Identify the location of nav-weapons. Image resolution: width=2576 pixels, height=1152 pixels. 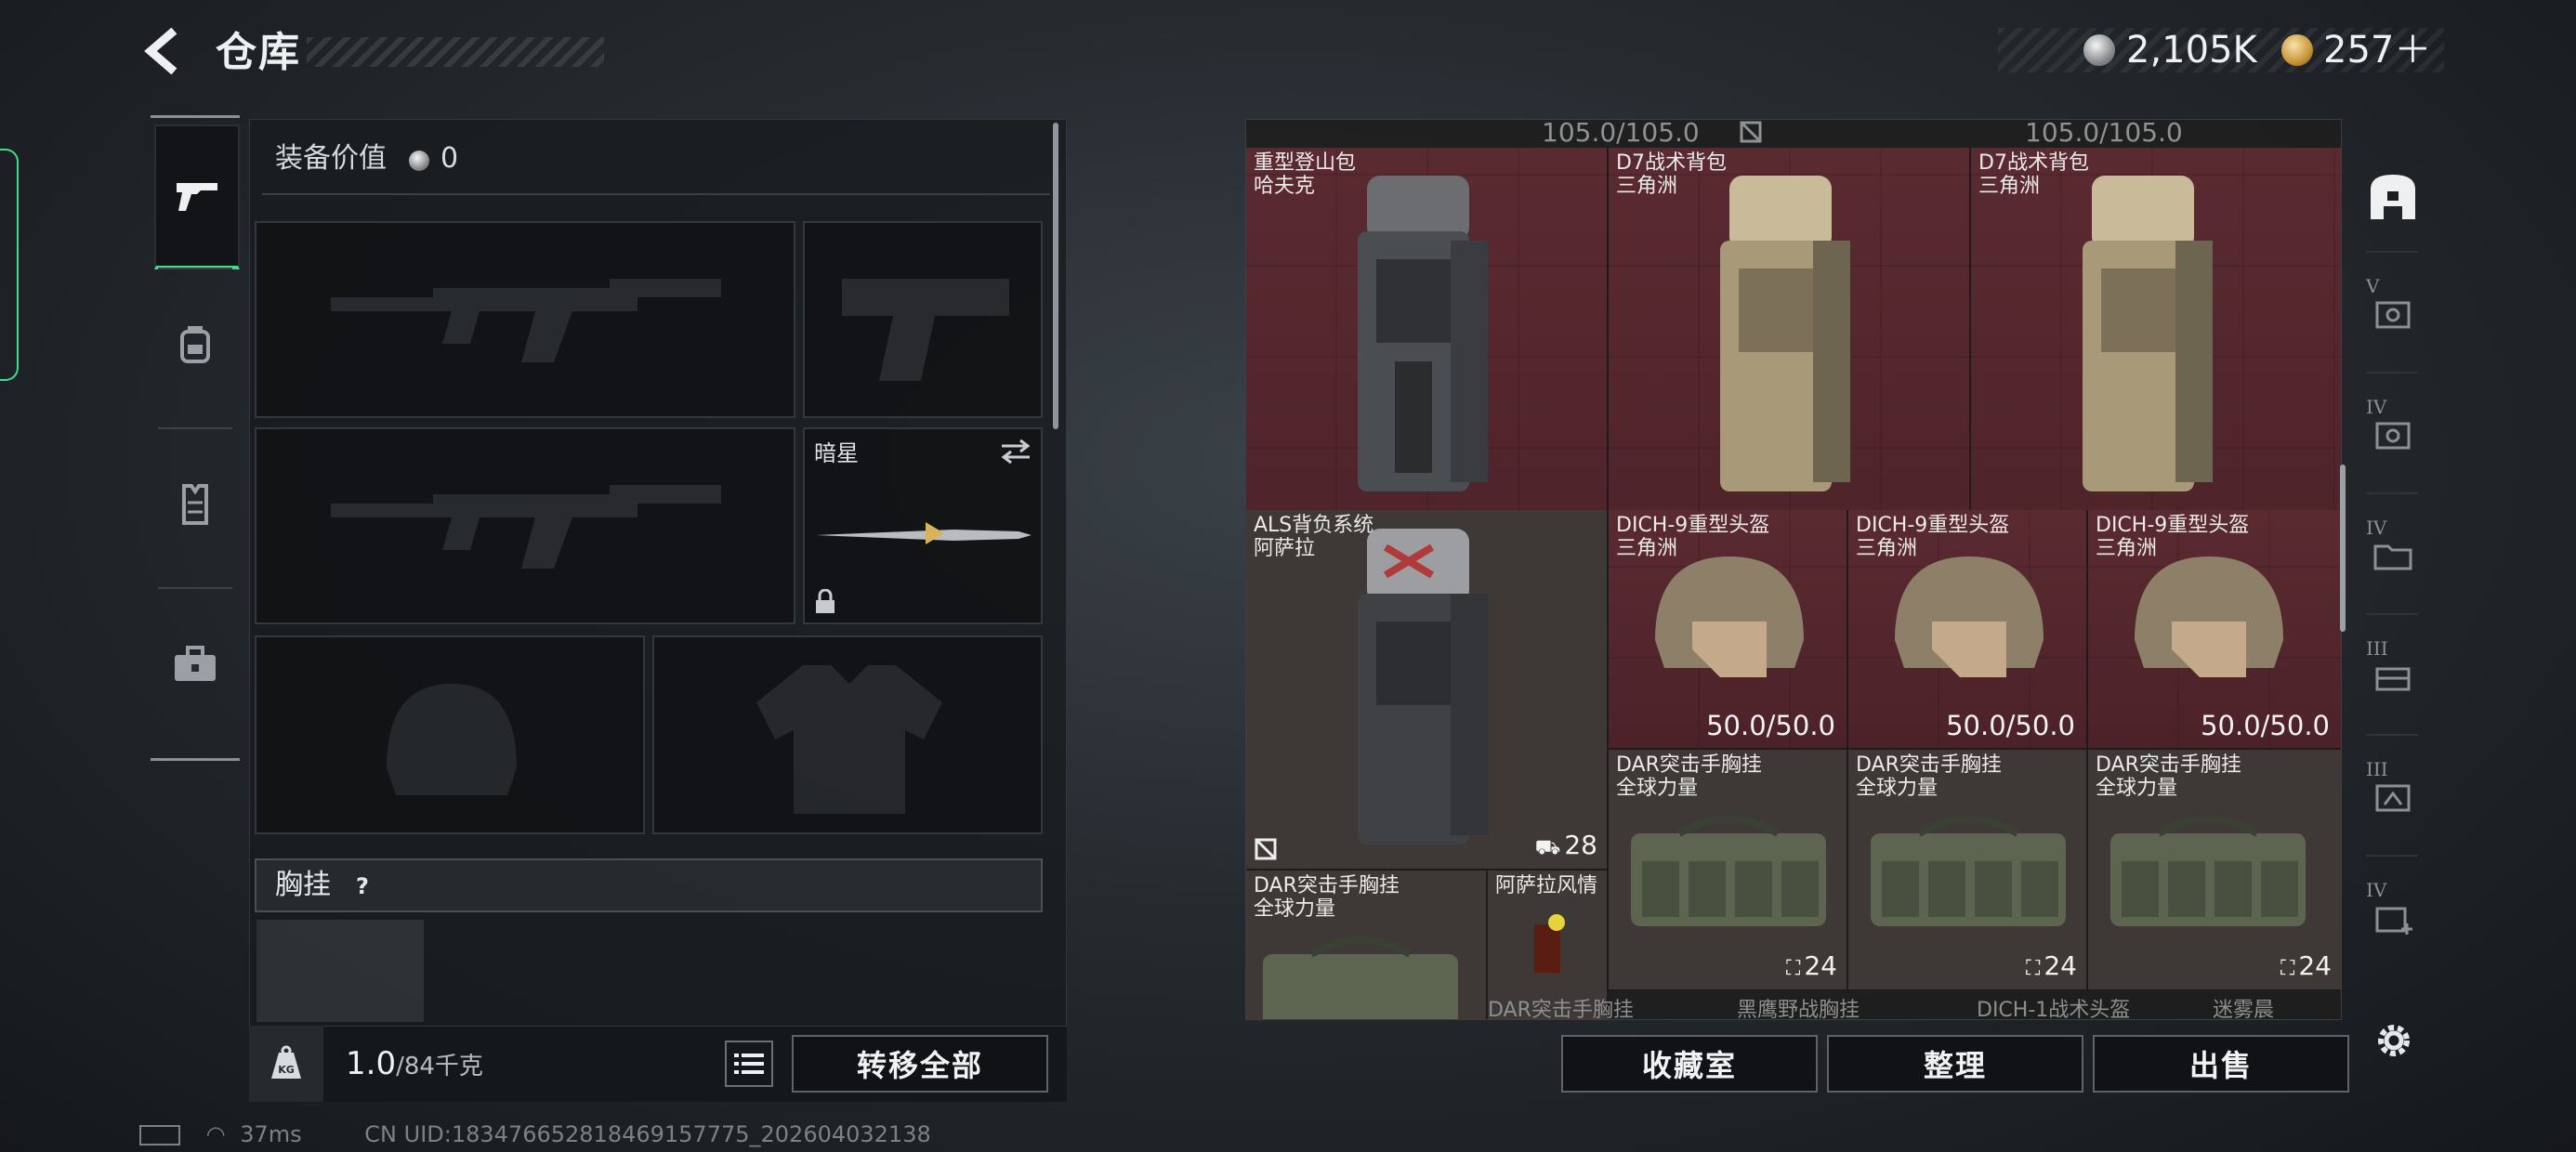
(197, 196).